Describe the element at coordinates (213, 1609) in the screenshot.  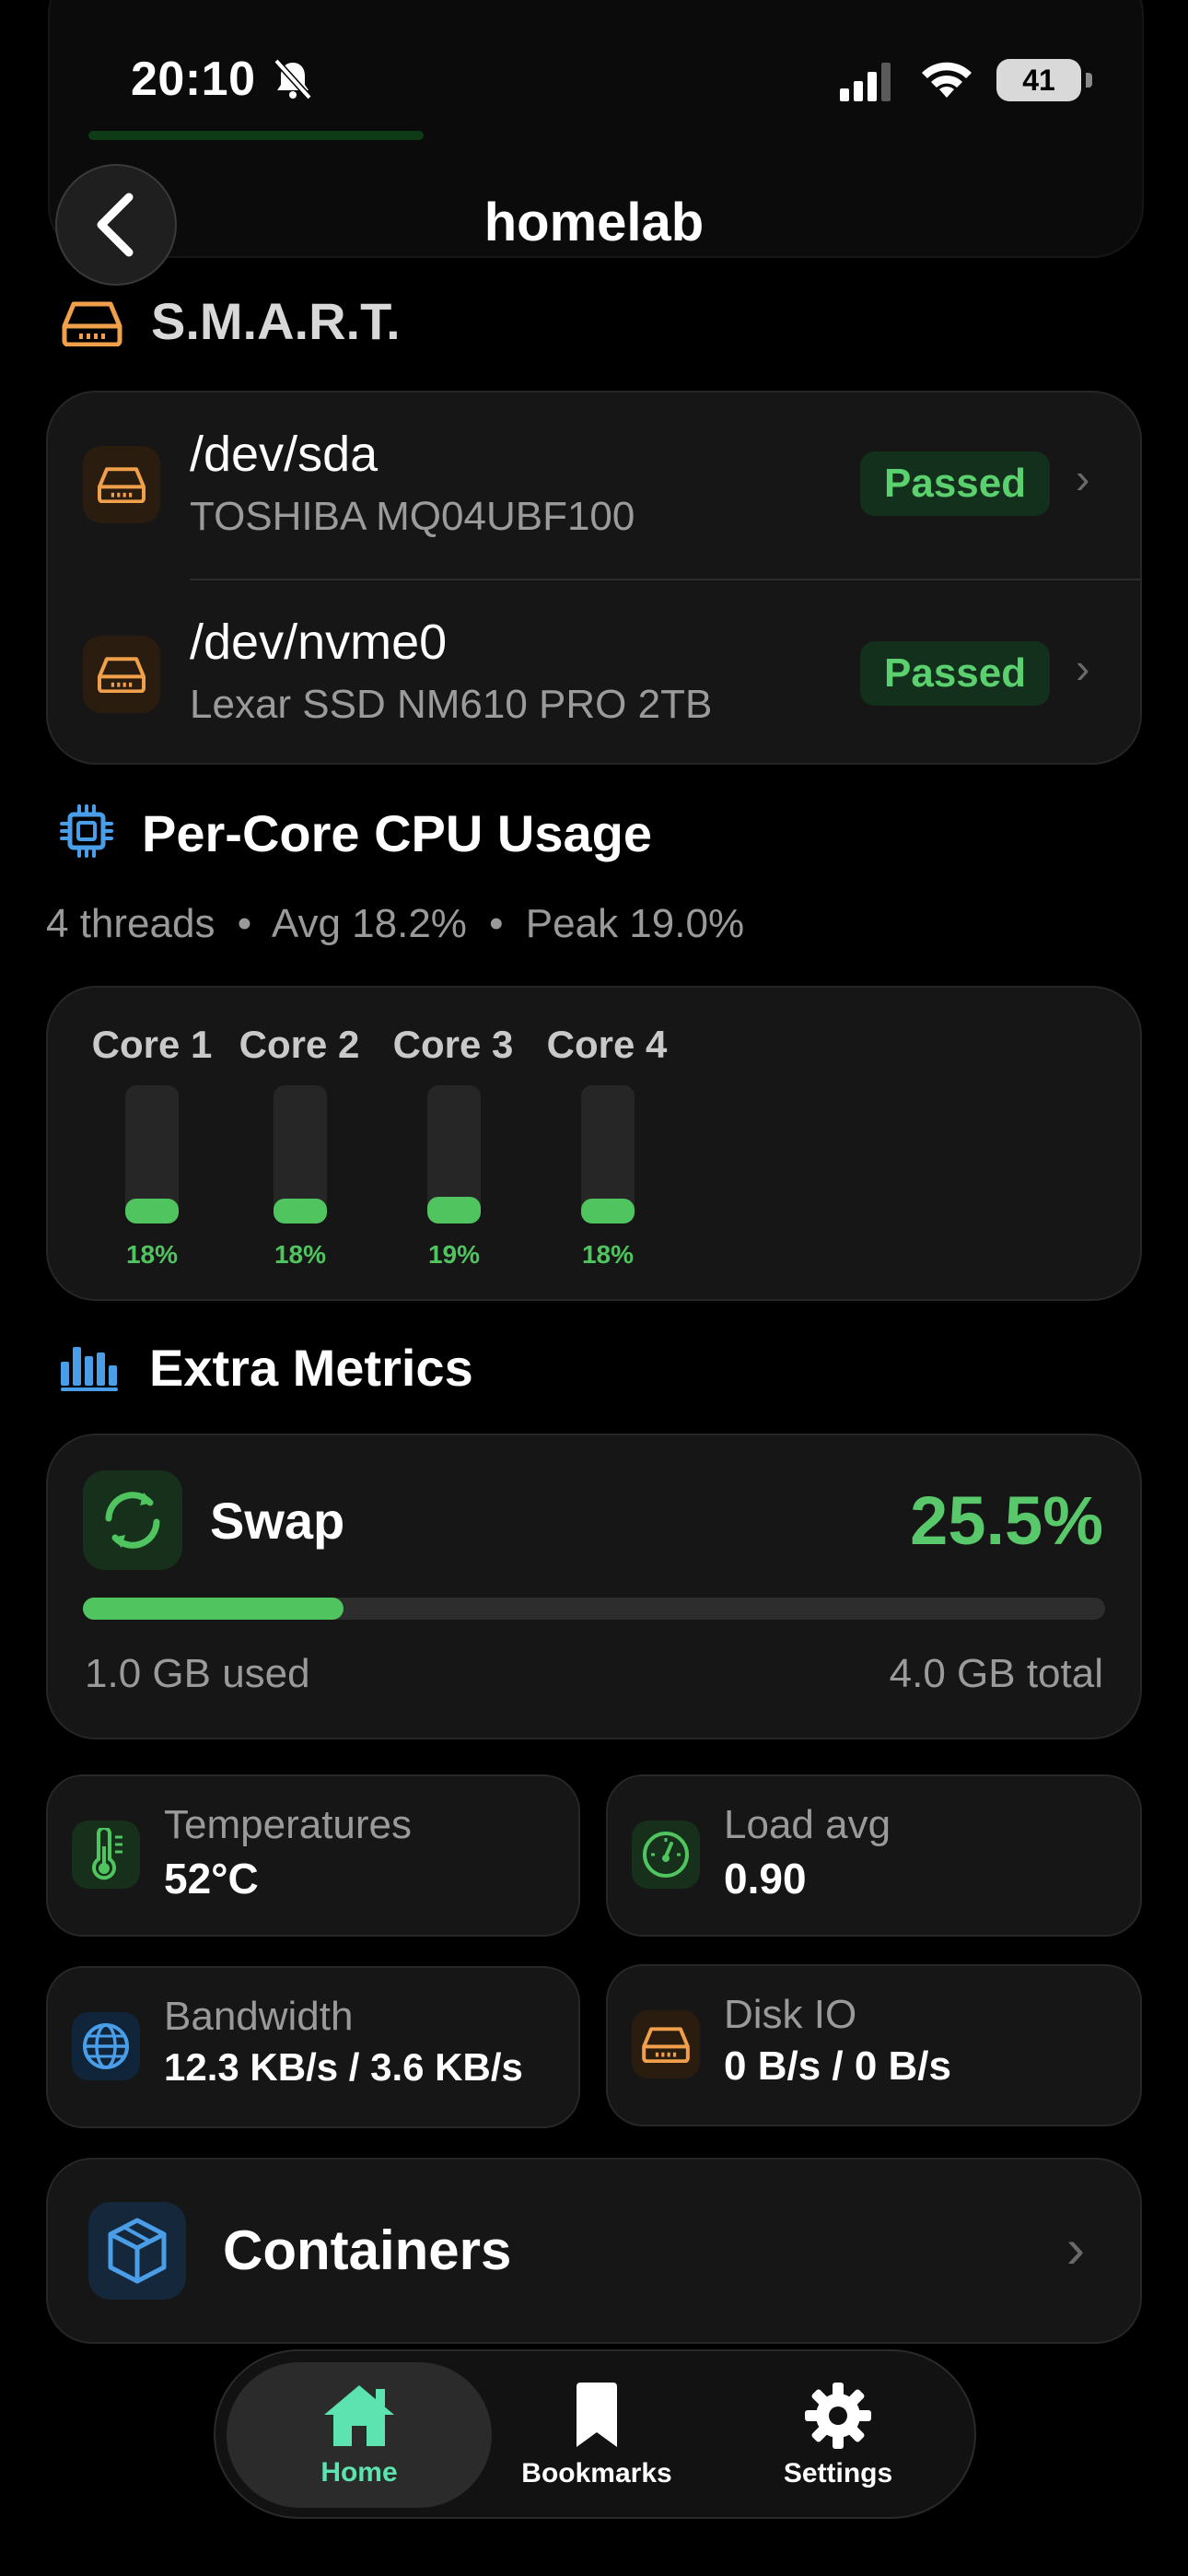
I see `swap-progress-fill` at that location.